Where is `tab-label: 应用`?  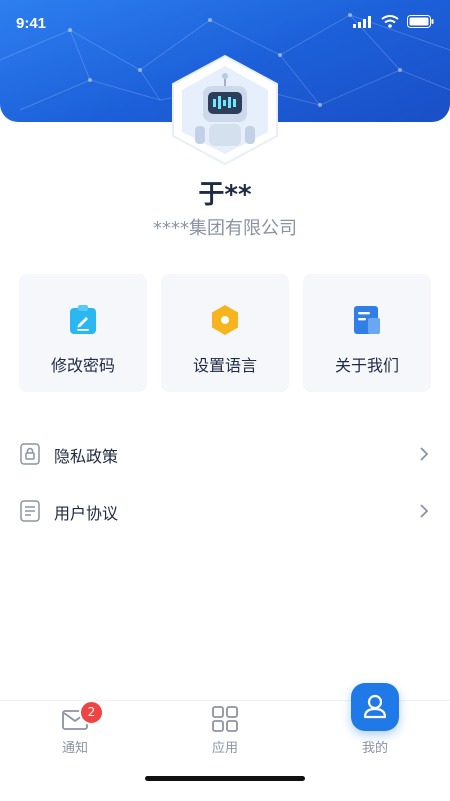 tab-label: 应用 is located at coordinates (224, 748).